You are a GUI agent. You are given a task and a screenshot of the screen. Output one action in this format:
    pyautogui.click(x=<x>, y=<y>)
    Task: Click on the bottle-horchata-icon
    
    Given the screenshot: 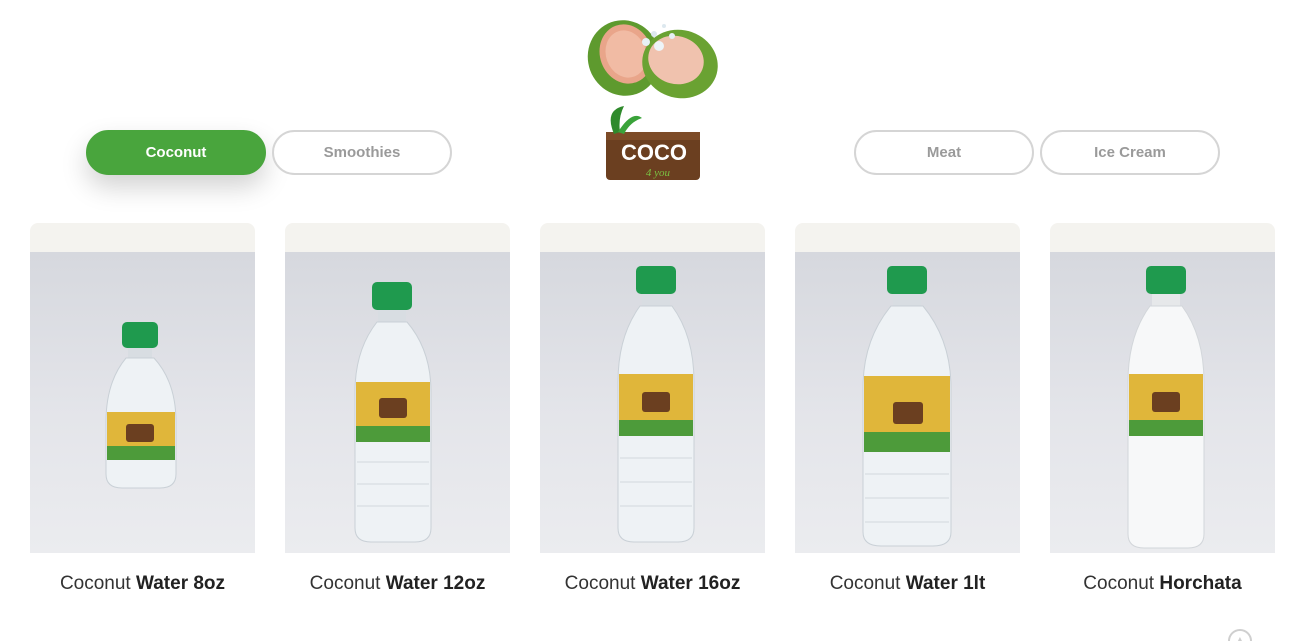 What is the action you would take?
    pyautogui.click(x=1166, y=407)
    